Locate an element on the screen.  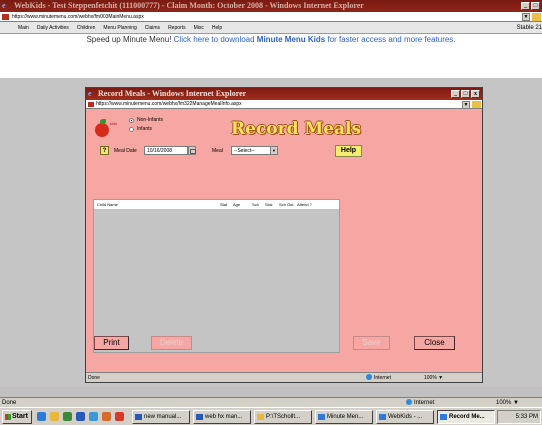
main-status-text: Done is located at coordinates (9, 403).